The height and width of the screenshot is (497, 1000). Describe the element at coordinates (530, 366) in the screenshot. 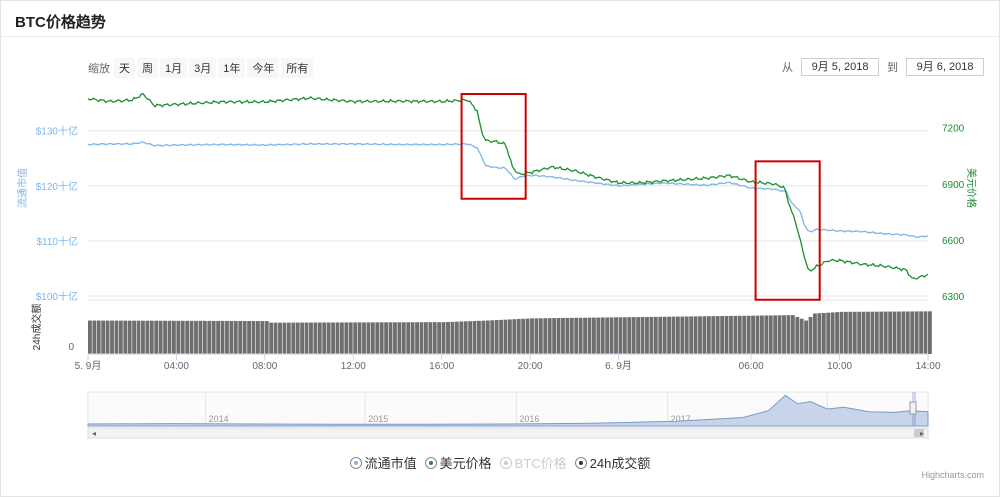

I see `x-tick-label: 20:00` at that location.